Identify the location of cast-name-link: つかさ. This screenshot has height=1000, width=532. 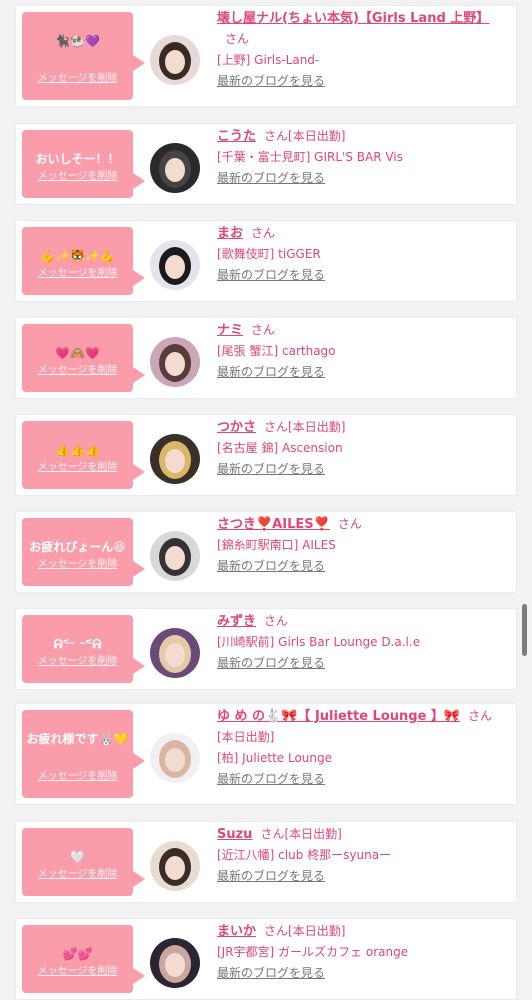
(236, 427).